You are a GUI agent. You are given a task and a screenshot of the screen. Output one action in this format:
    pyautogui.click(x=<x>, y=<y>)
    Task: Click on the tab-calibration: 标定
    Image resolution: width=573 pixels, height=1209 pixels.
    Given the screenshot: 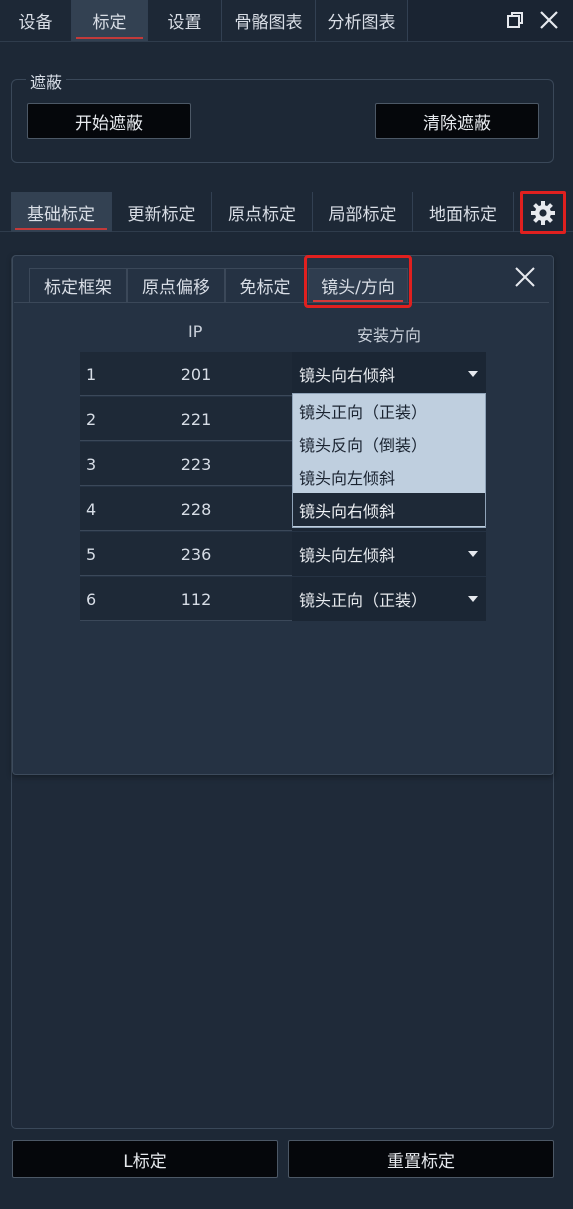 What is the action you would take?
    pyautogui.click(x=110, y=20)
    